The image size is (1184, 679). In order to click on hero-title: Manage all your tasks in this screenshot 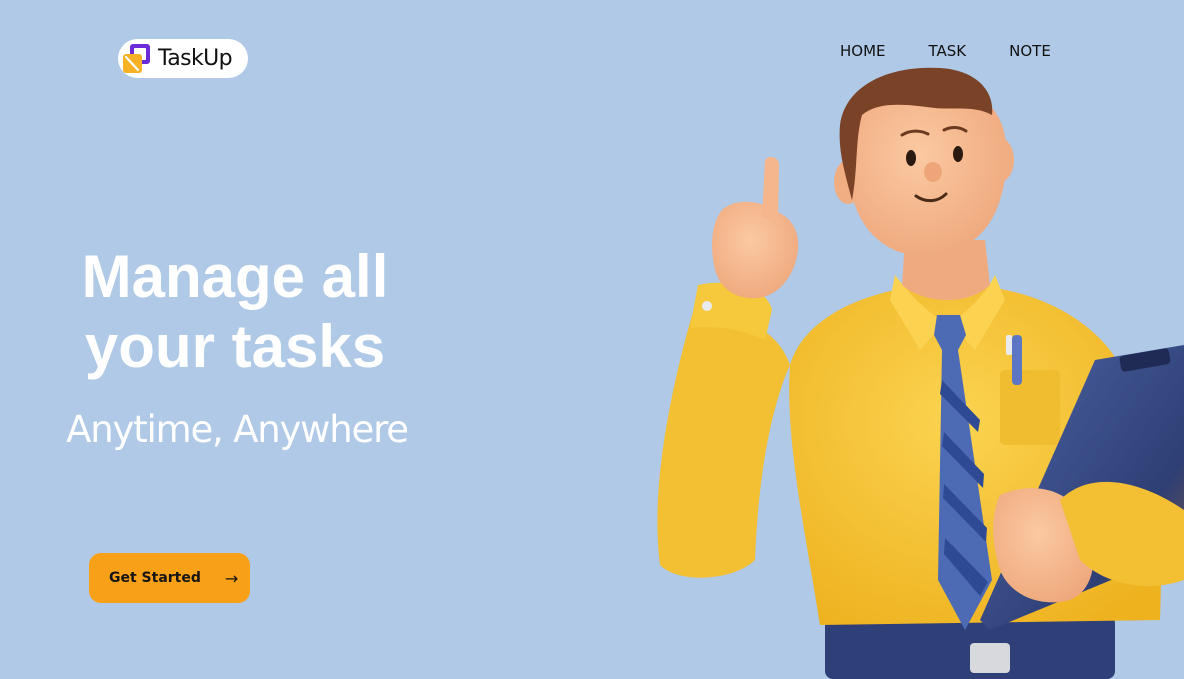, I will do `click(235, 312)`.